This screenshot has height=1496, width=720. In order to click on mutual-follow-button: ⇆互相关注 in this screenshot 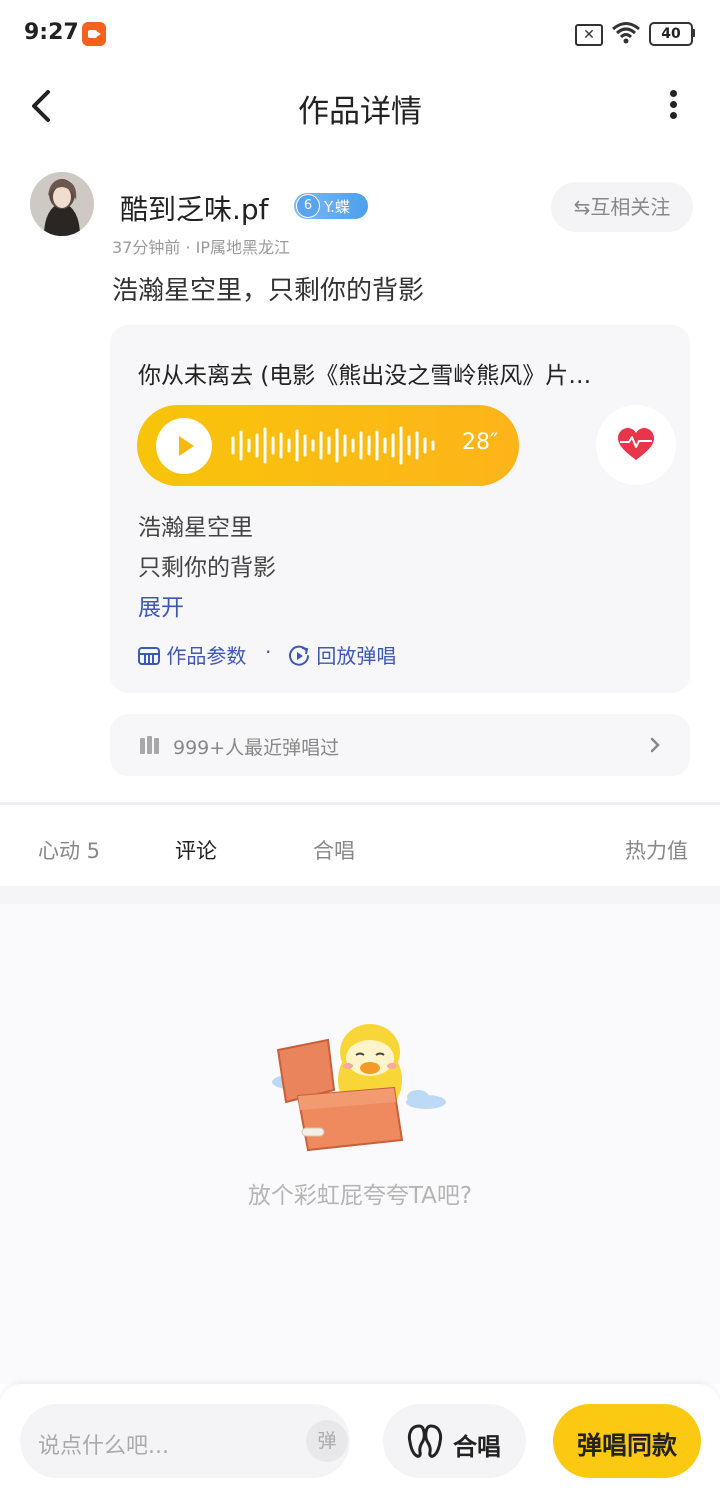, I will do `click(622, 207)`.